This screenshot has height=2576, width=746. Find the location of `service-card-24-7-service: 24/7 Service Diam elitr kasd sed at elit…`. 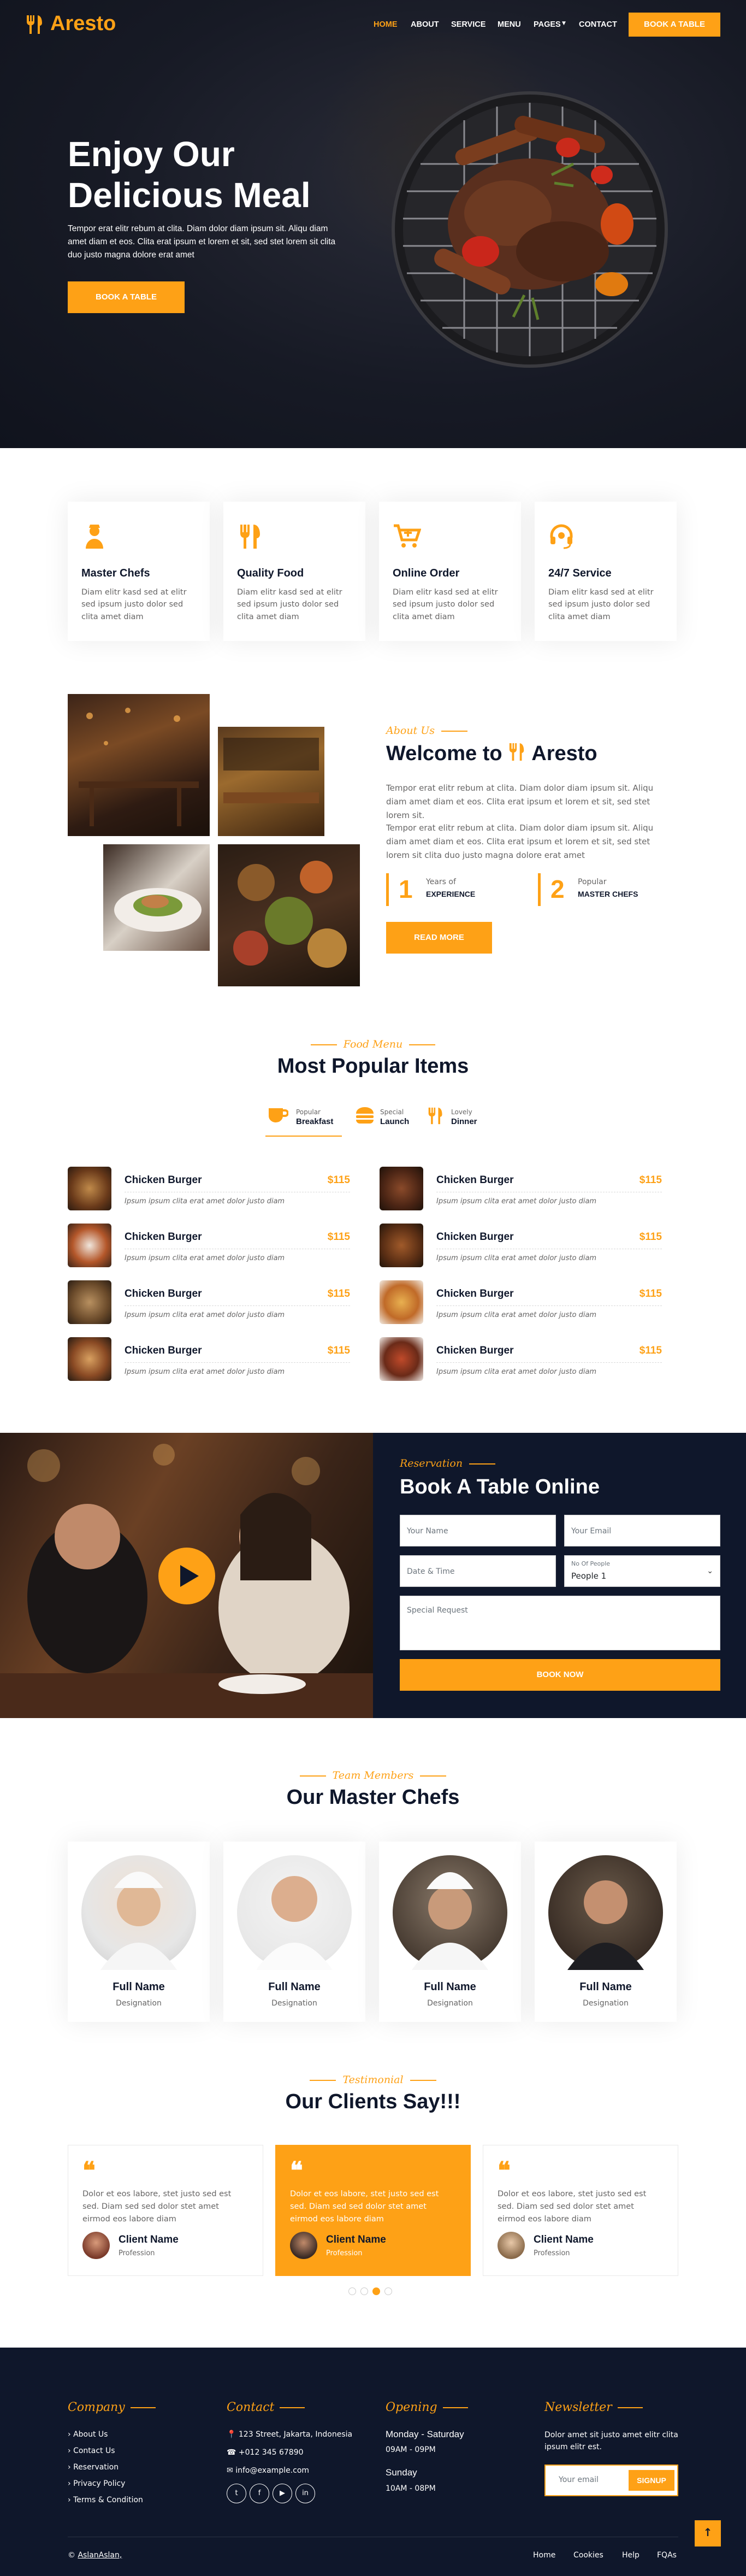

service-card-24-7-service: 24/7 Service Diam elitr kasd sed at elit… is located at coordinates (606, 572).